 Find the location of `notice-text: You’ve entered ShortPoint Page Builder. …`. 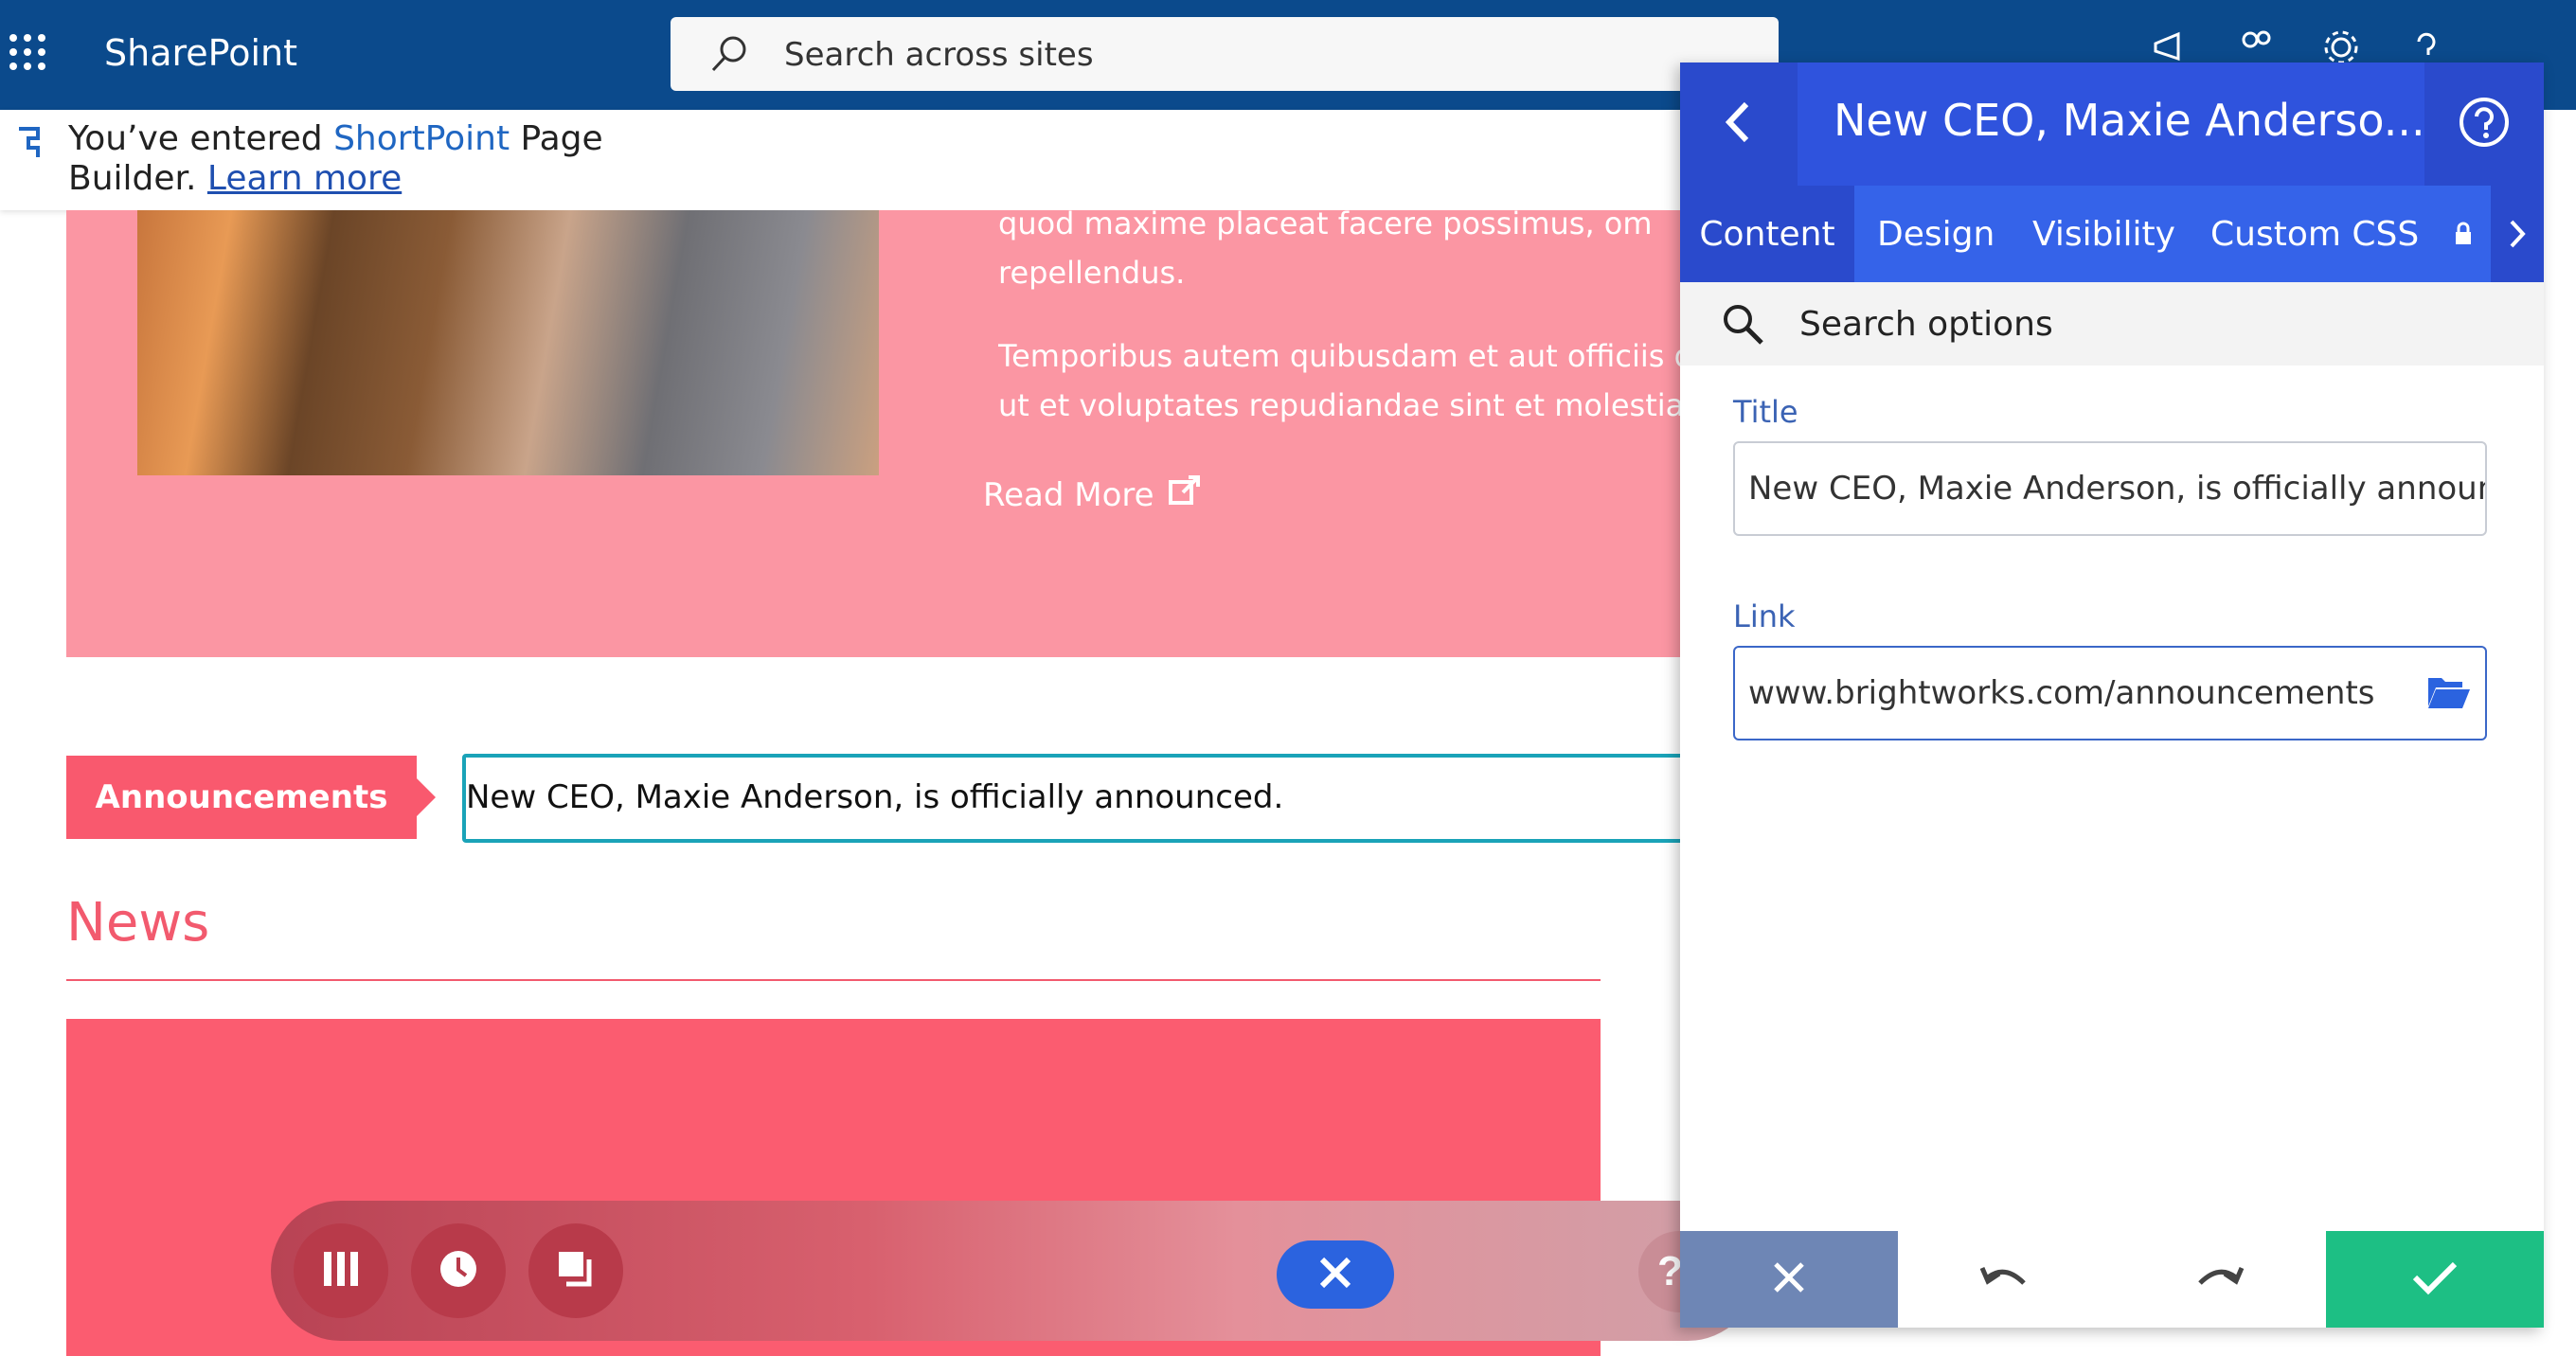

notice-text: You’ve entered ShortPoint Page Builder. … is located at coordinates (399, 159).